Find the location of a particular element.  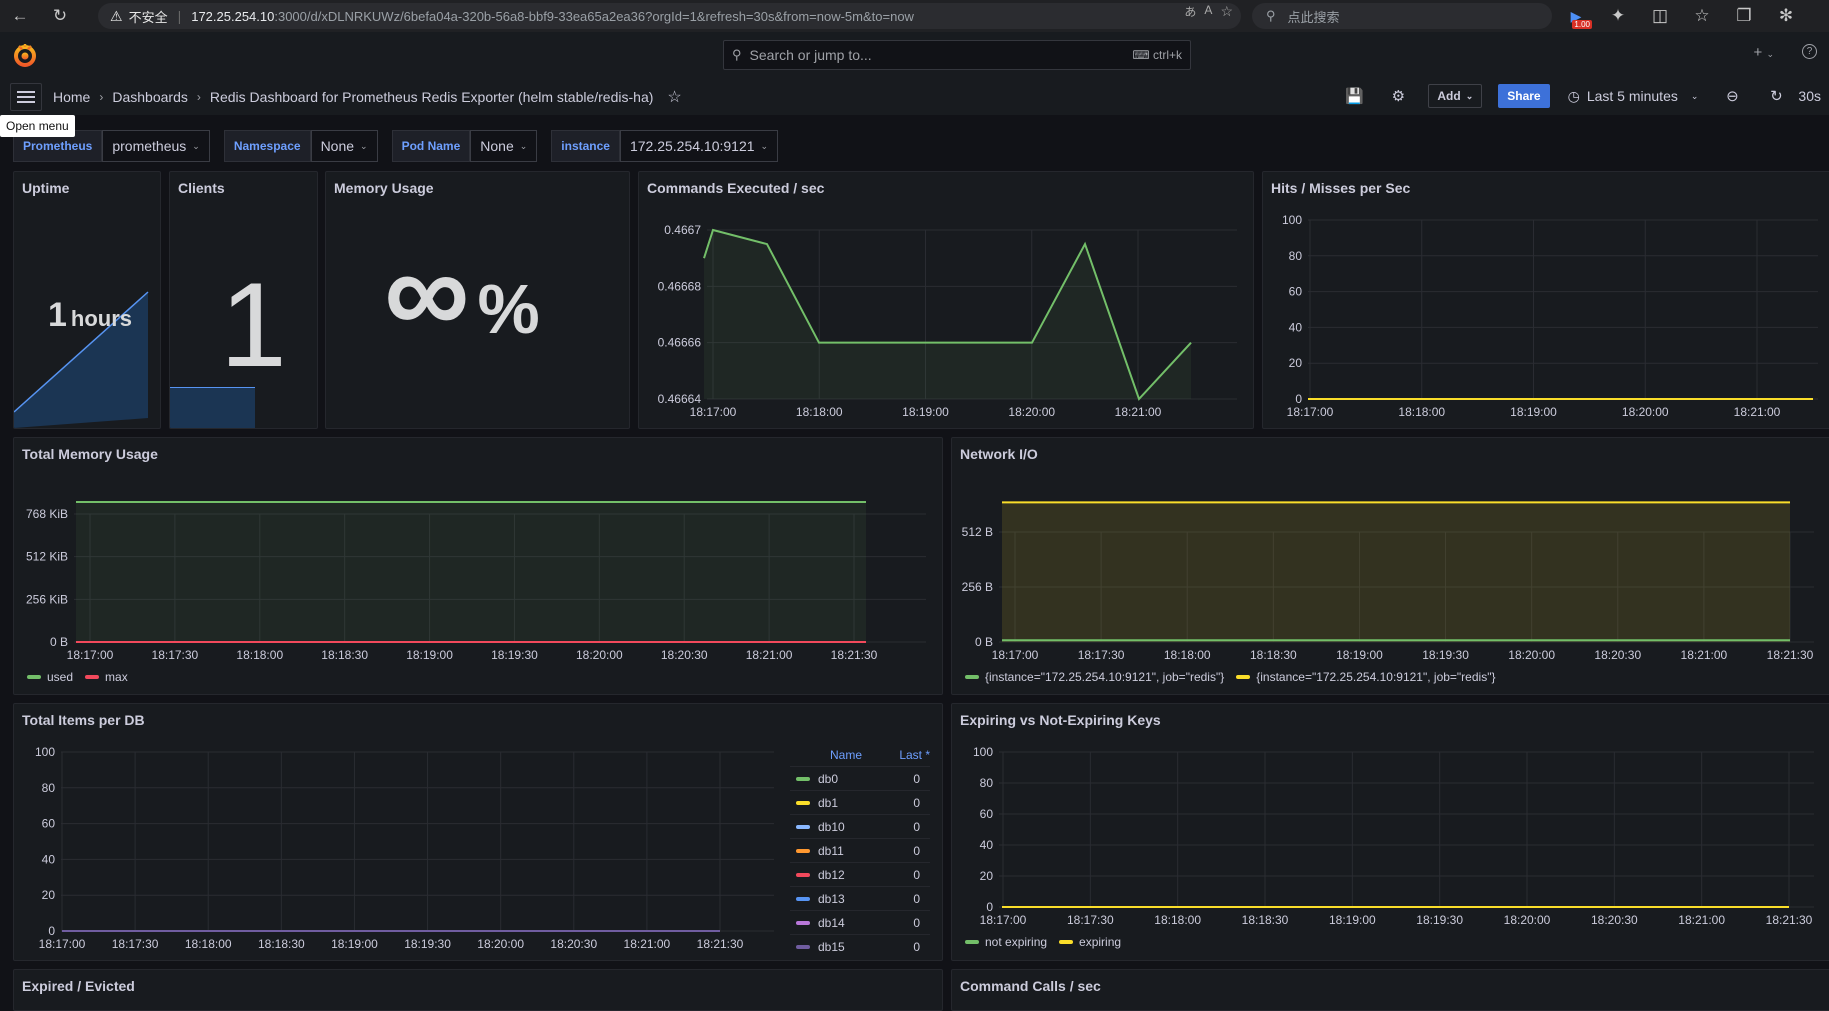

add-button: Add ⌄ is located at coordinates (1455, 96).